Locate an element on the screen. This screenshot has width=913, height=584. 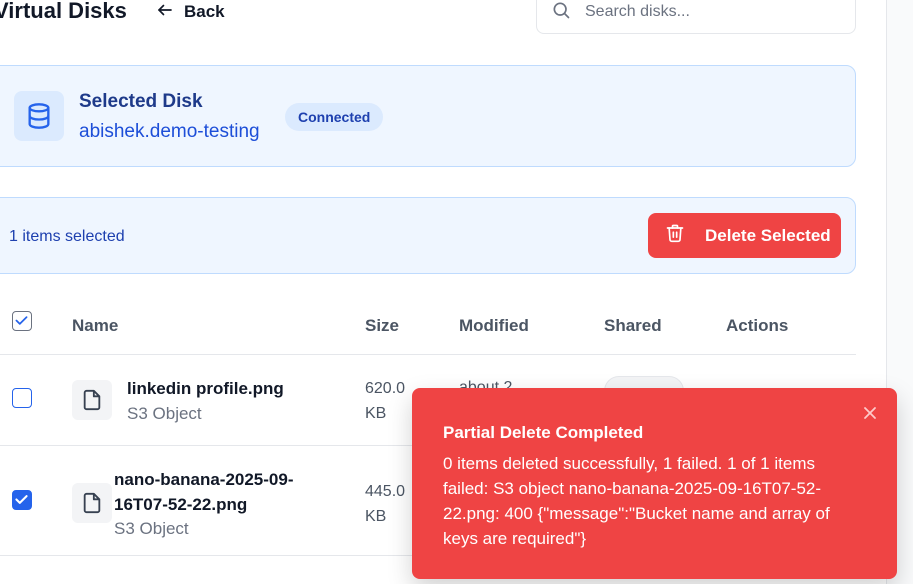
selected-disk-name: abishek.demo-testing is located at coordinates (169, 131).